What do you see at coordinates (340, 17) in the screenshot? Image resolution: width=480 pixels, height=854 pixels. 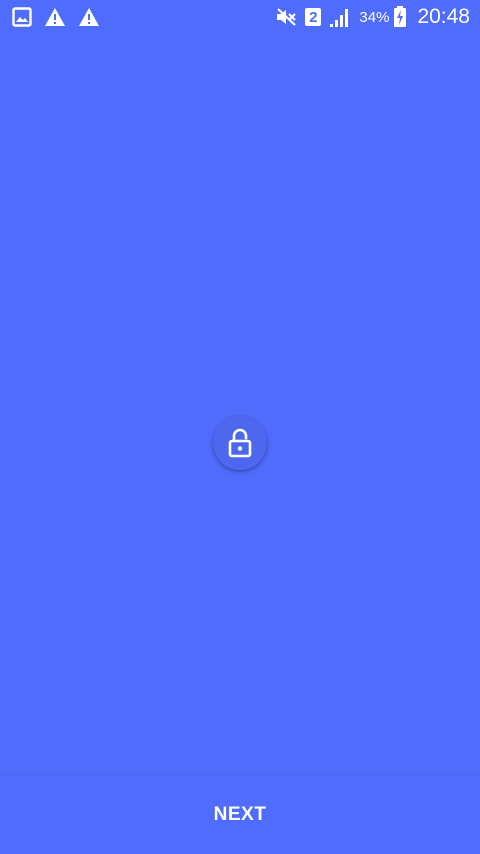 I see `signal-icon` at bounding box center [340, 17].